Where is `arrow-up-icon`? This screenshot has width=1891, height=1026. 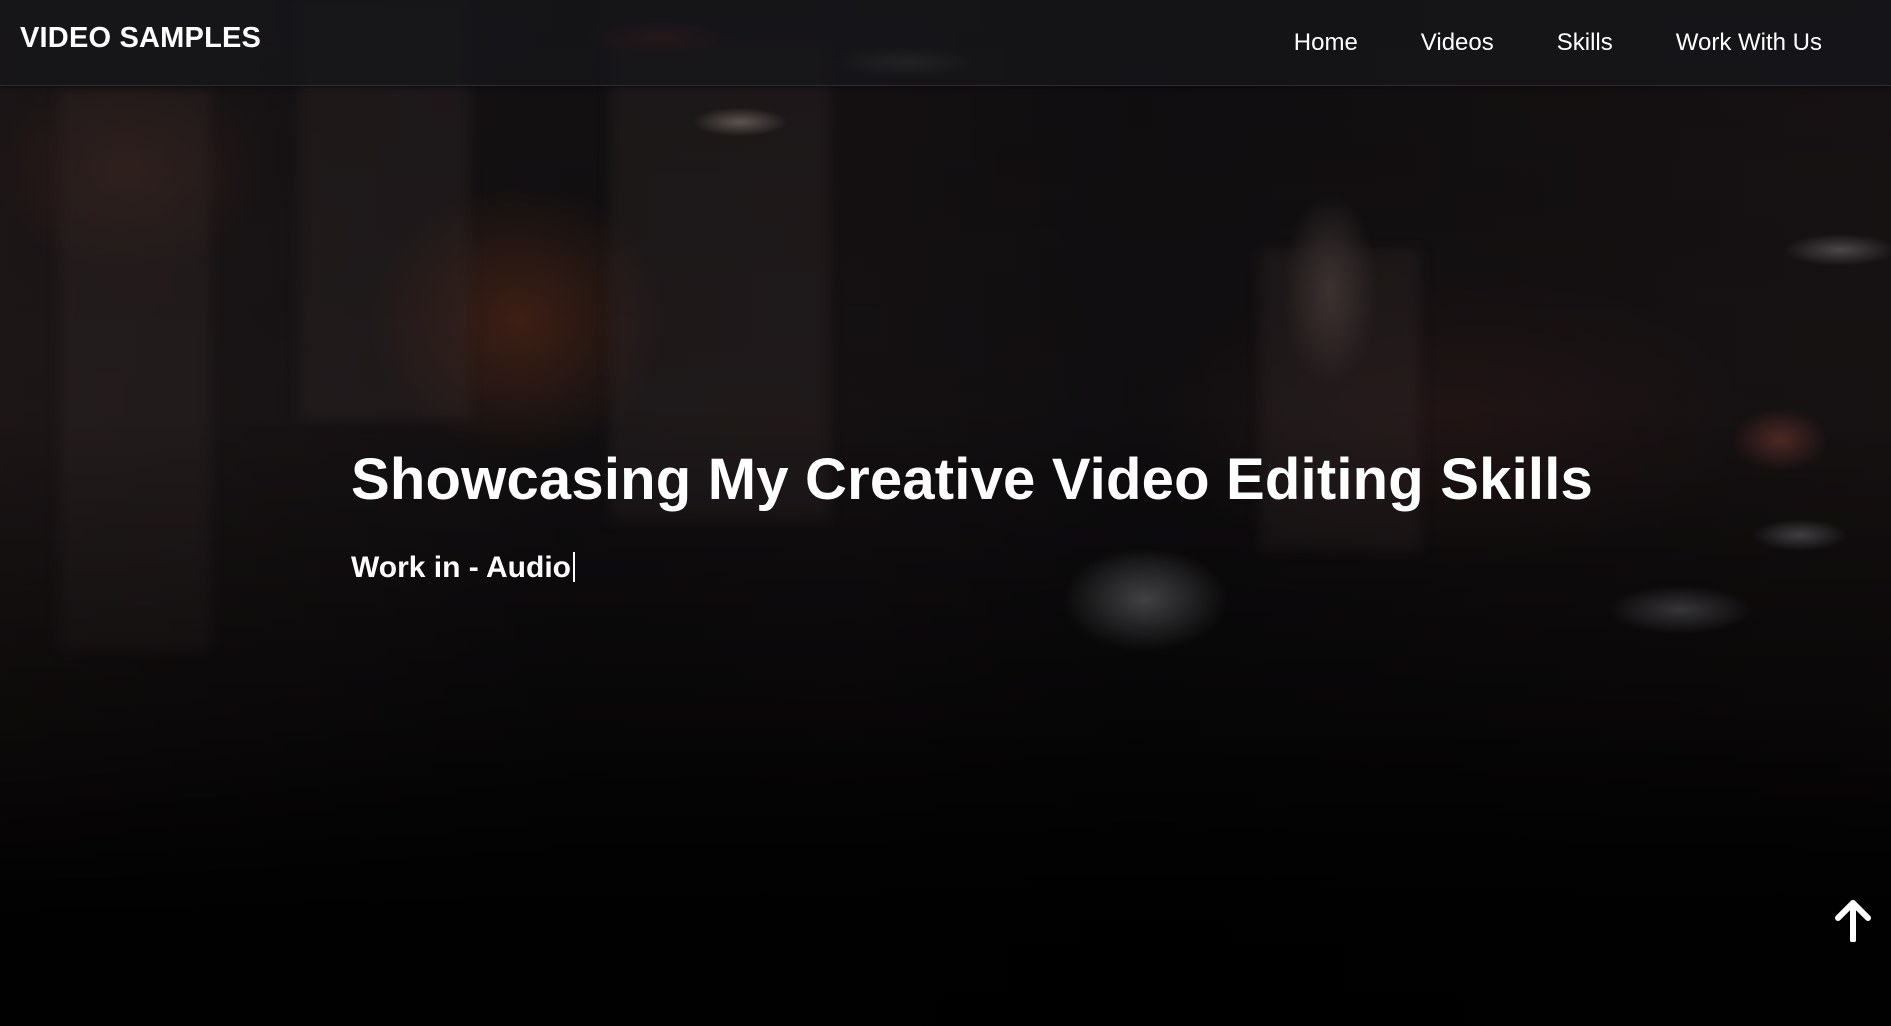
arrow-up-icon is located at coordinates (1853, 921).